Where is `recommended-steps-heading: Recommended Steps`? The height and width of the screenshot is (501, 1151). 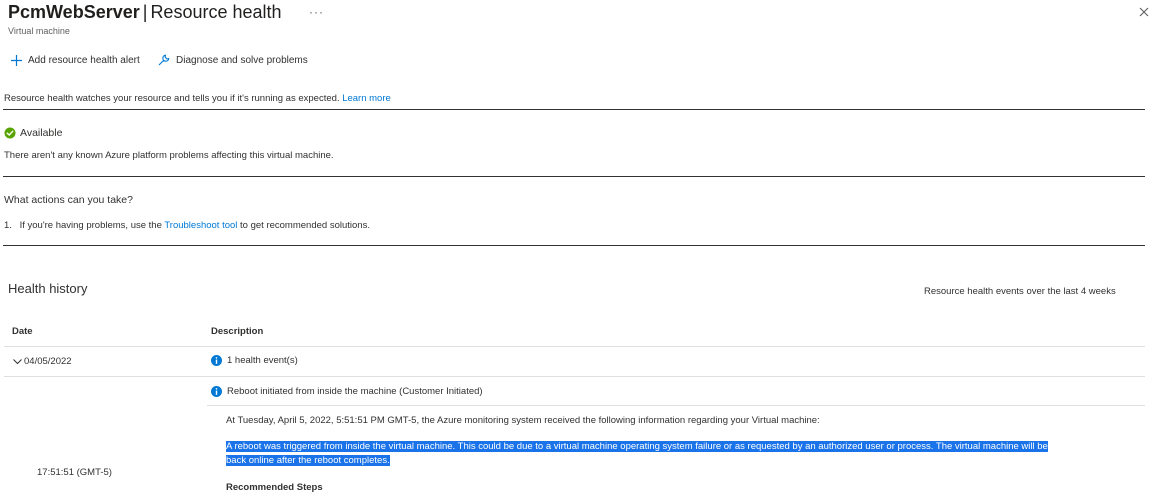
recommended-steps-heading: Recommended Steps is located at coordinates (274, 487).